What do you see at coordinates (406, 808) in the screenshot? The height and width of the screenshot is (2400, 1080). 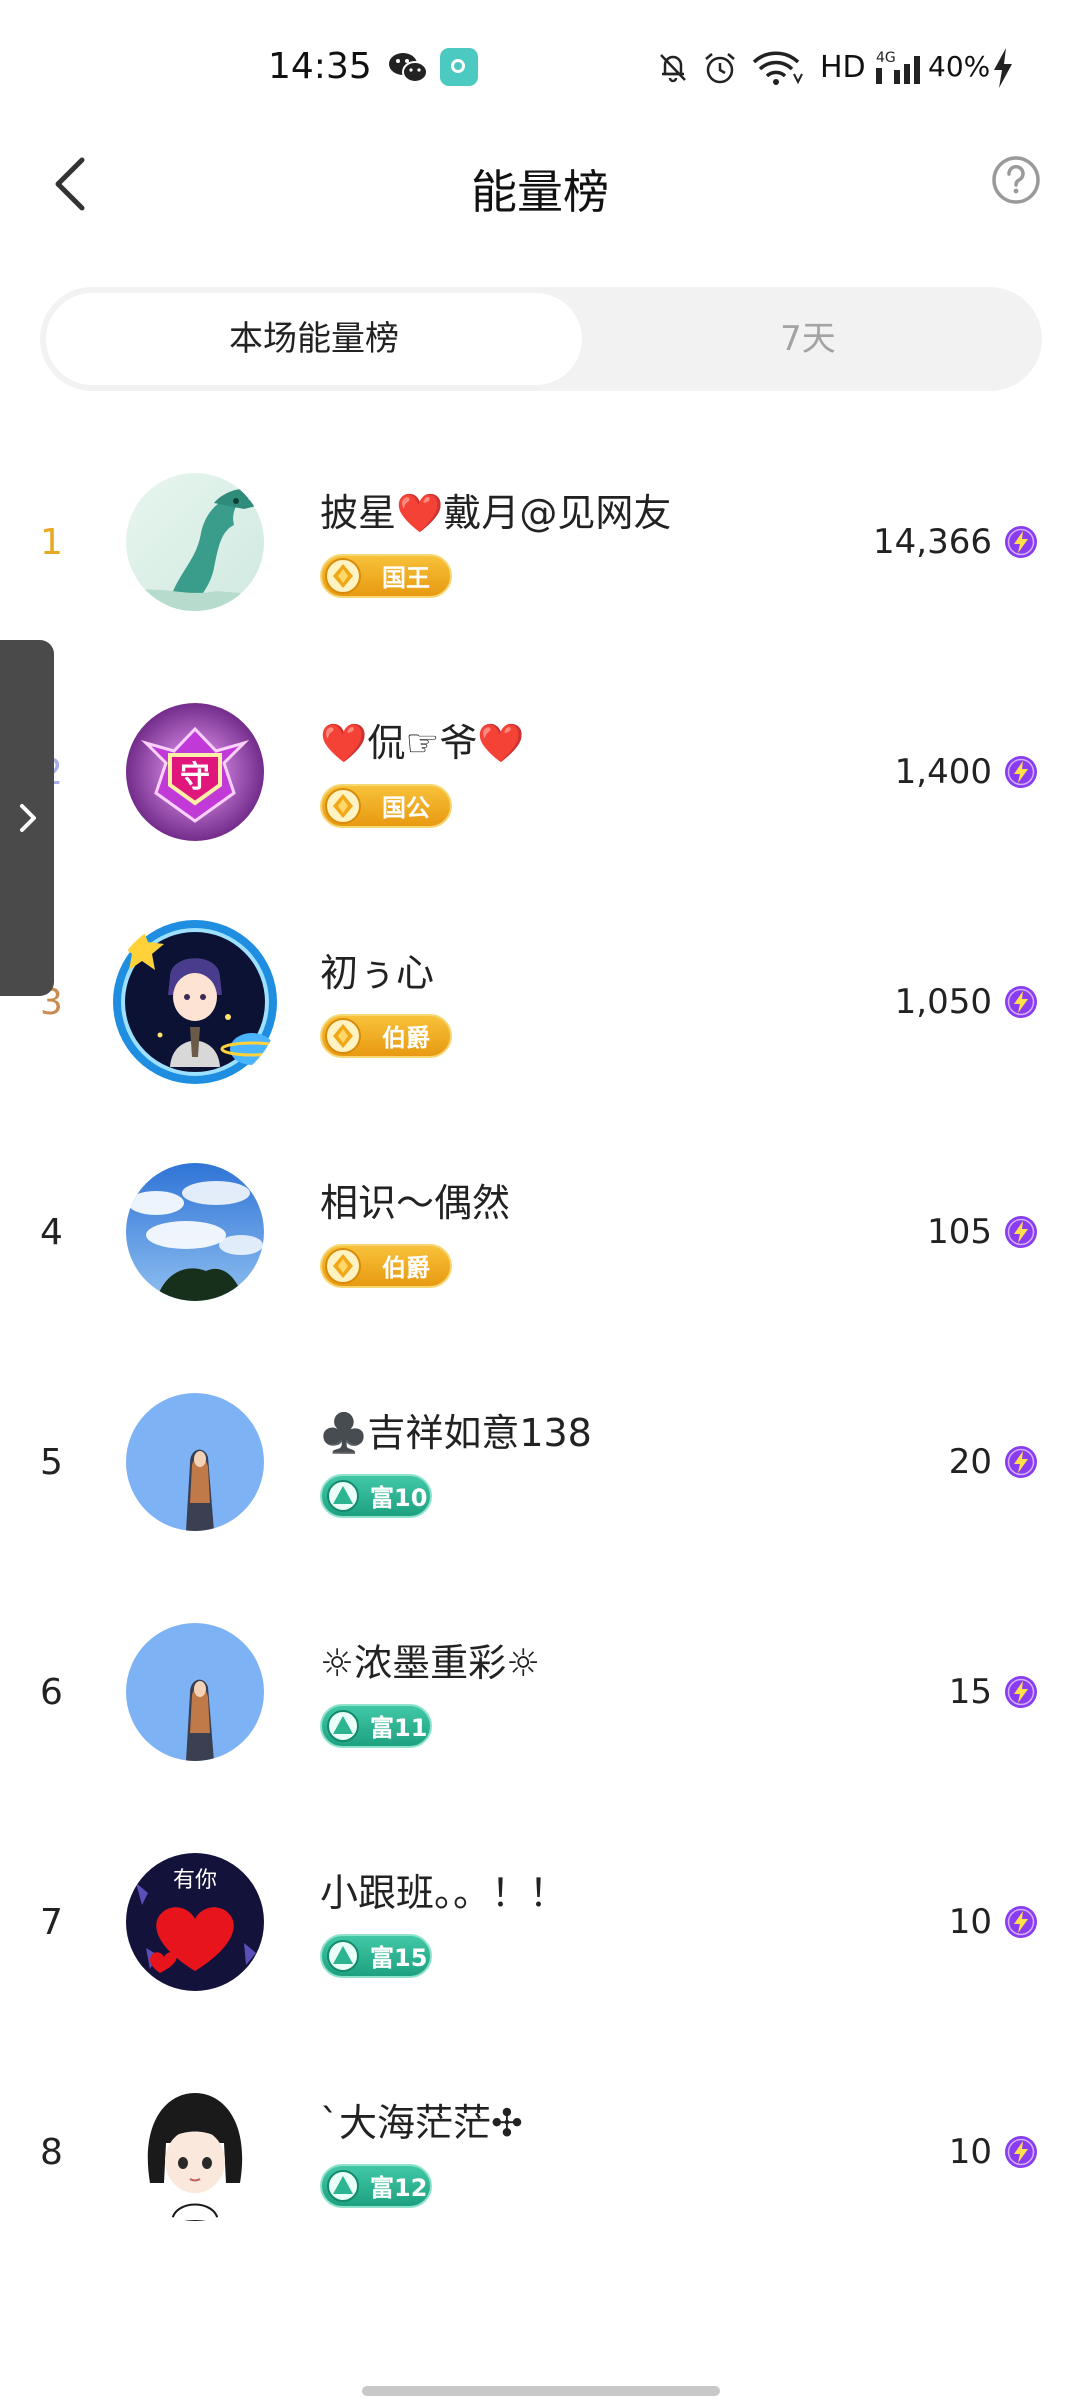 I see `badge-label: 国公` at bounding box center [406, 808].